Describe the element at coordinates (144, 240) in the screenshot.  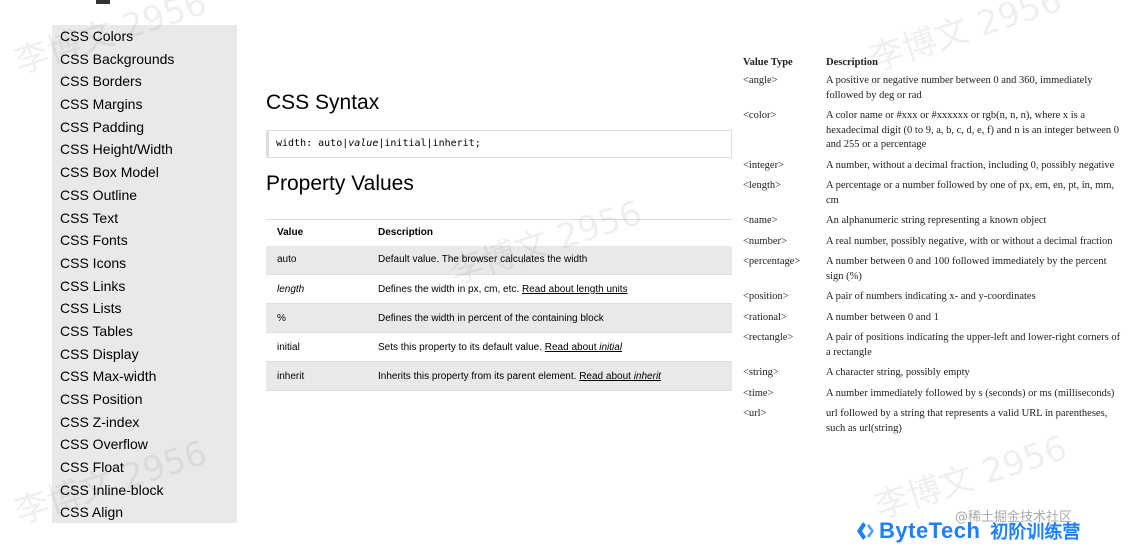
I see `sidebar-item-fonts: CSS Fonts` at that location.